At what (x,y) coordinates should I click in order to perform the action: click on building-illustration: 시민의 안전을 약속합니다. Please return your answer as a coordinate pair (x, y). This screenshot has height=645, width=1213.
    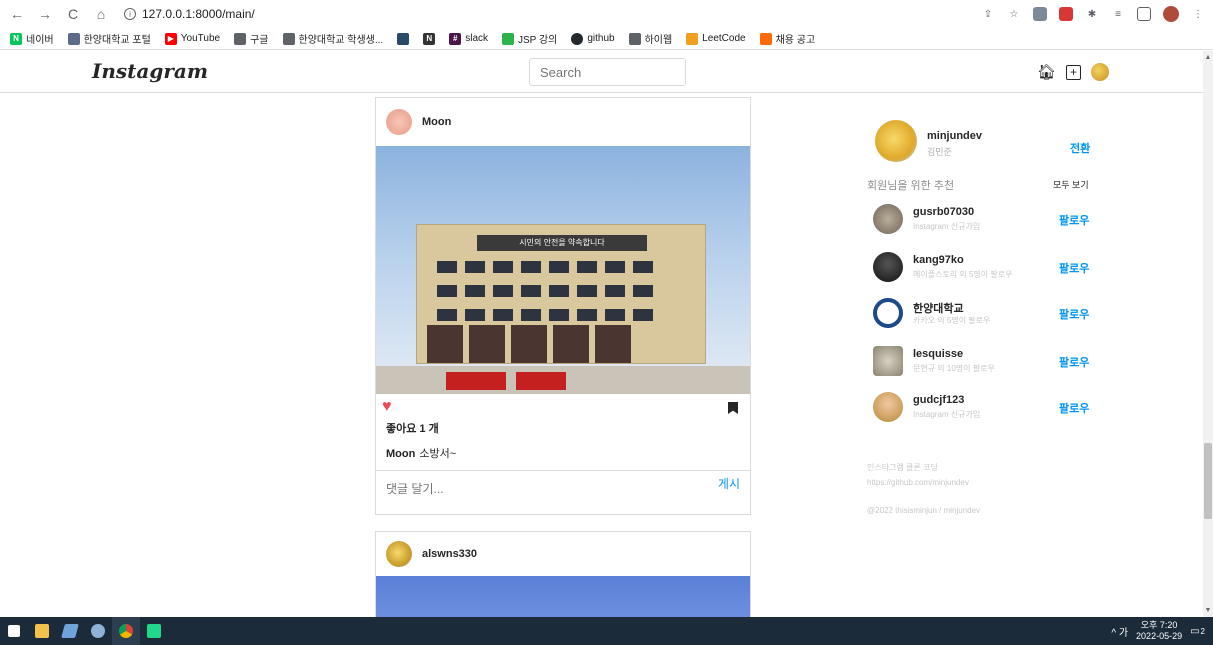
    Looking at the image, I should click on (561, 294).